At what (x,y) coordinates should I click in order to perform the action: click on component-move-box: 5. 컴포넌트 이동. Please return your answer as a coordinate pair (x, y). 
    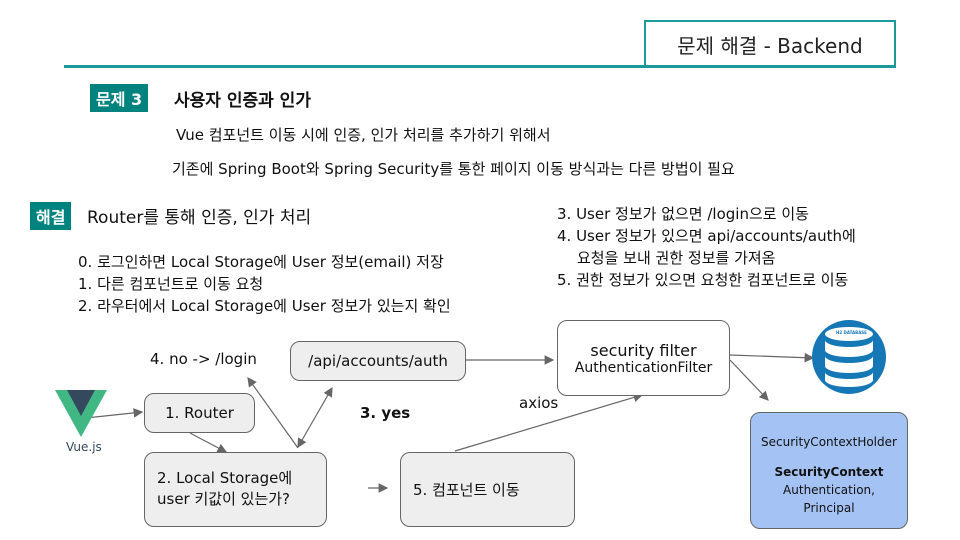
    Looking at the image, I should click on (487, 489).